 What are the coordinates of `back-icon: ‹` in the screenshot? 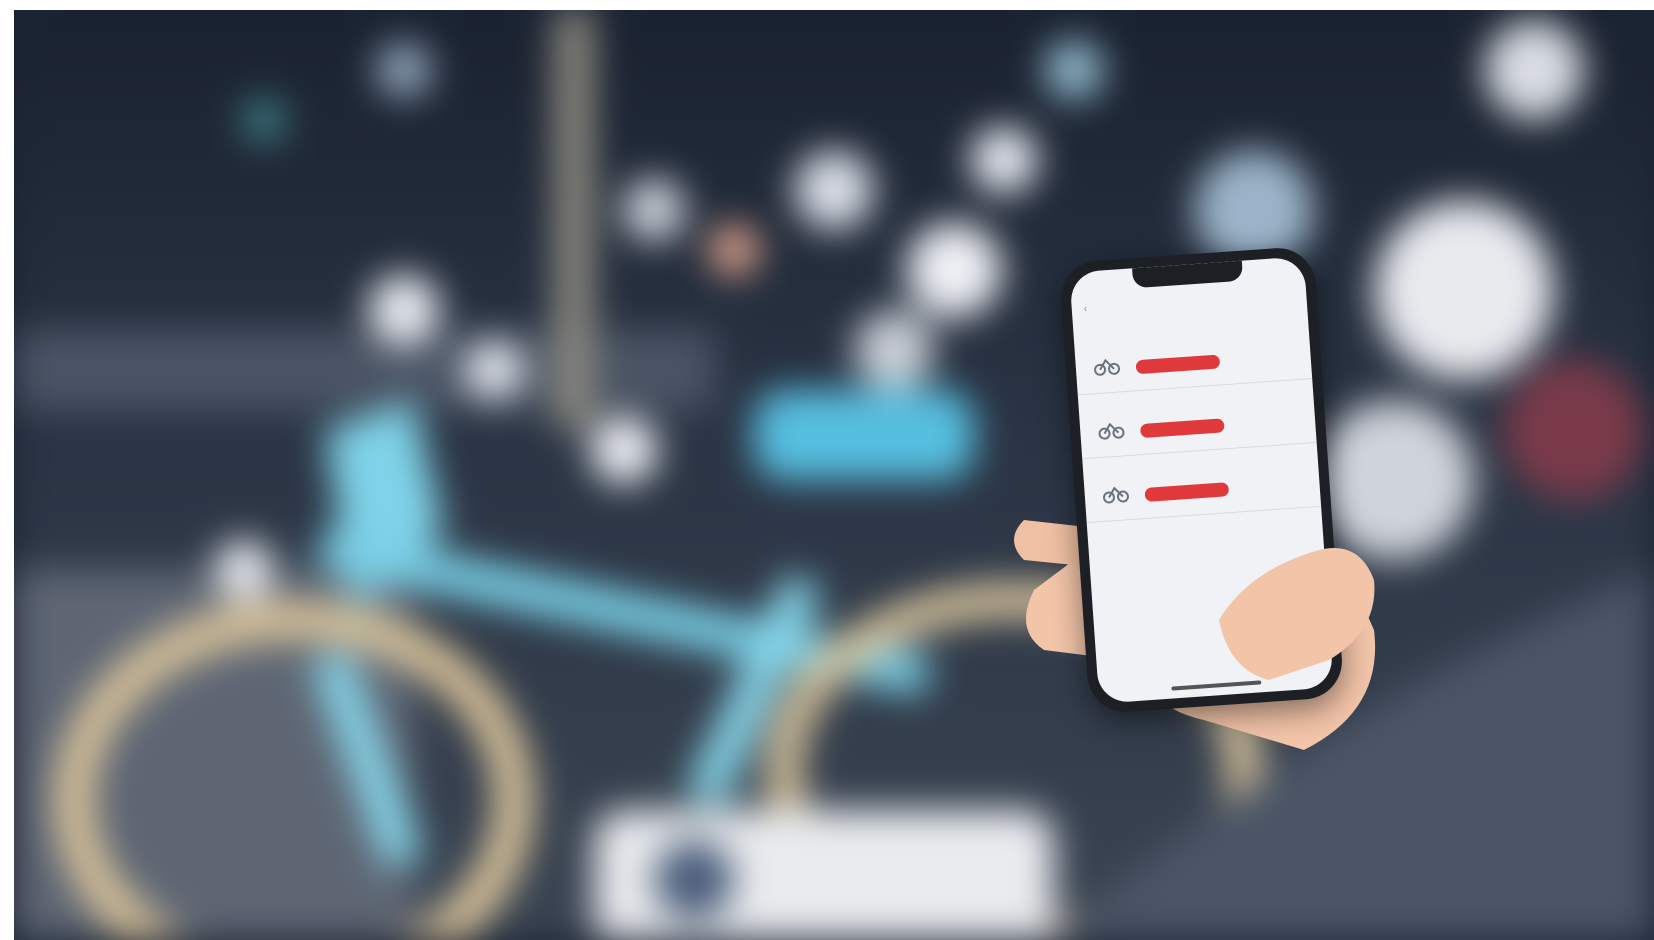 It's located at (1085, 309).